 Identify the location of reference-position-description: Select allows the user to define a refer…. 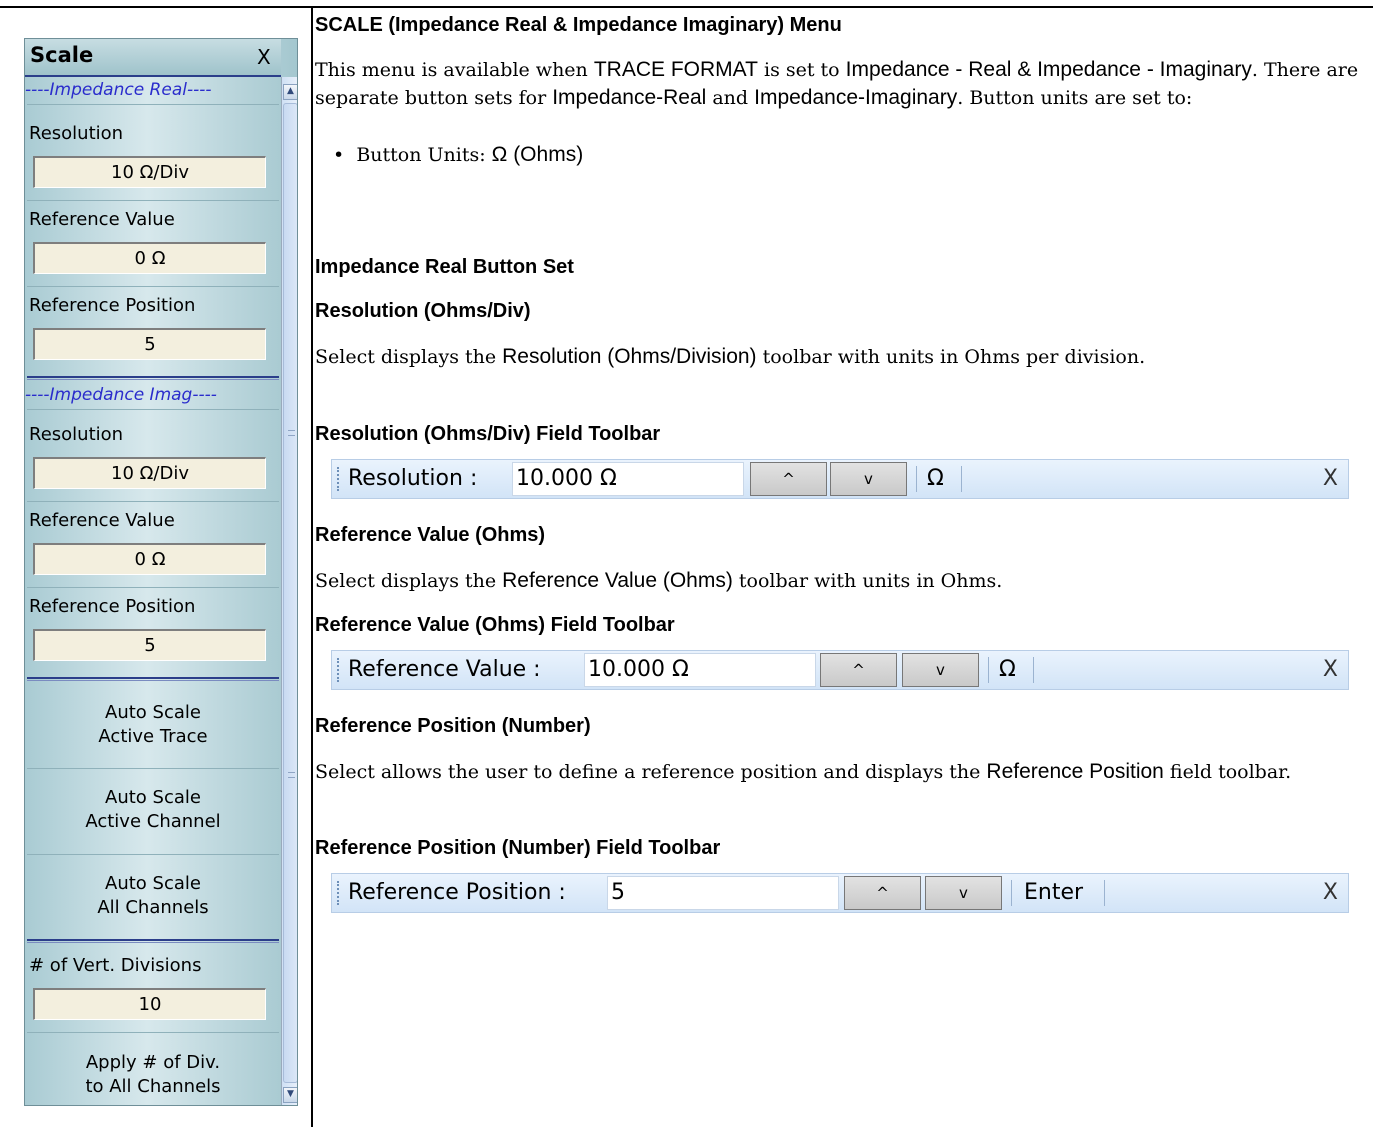
(840, 772).